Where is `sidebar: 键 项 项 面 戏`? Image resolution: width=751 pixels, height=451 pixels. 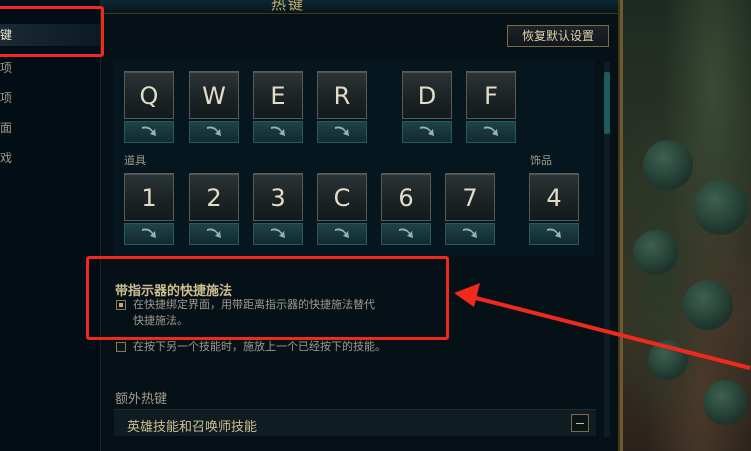 sidebar: 键 项 项 面 戏 is located at coordinates (50, 225).